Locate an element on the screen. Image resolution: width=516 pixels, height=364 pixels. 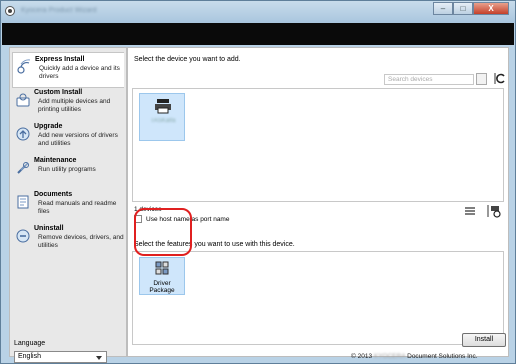
documents-icon is located at coordinates (23, 202).